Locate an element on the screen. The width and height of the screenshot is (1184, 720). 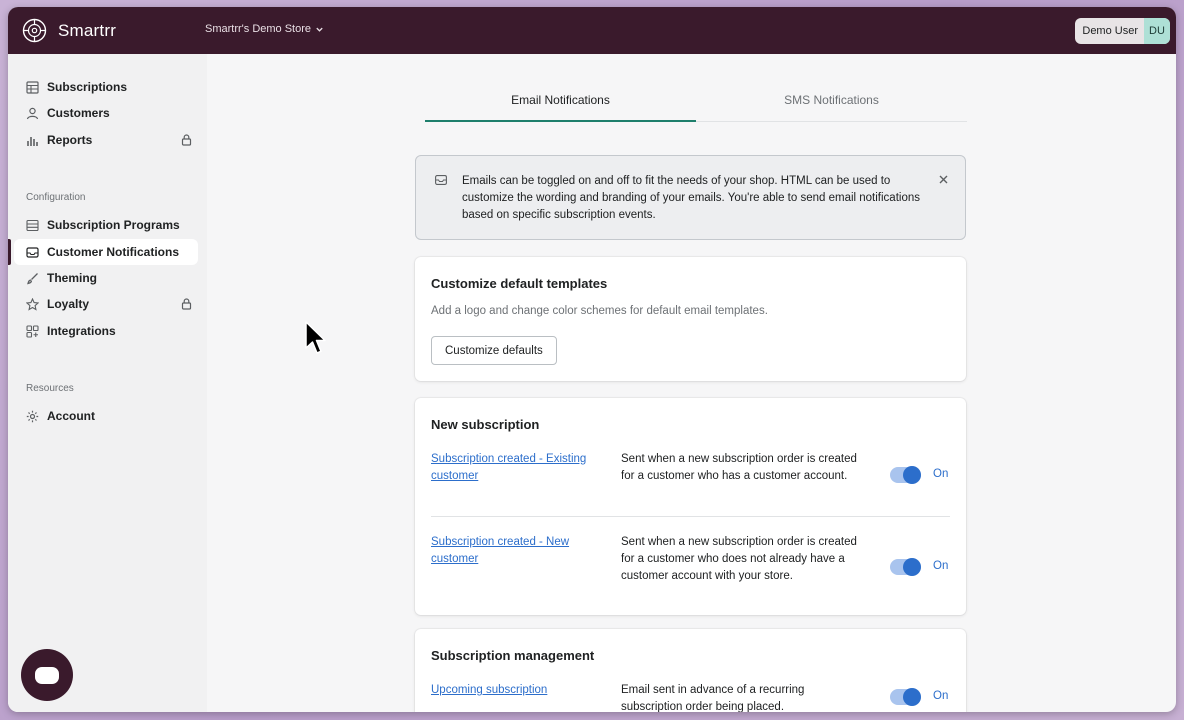
configuration-section-label: Configuration is located at coordinates (56, 197).